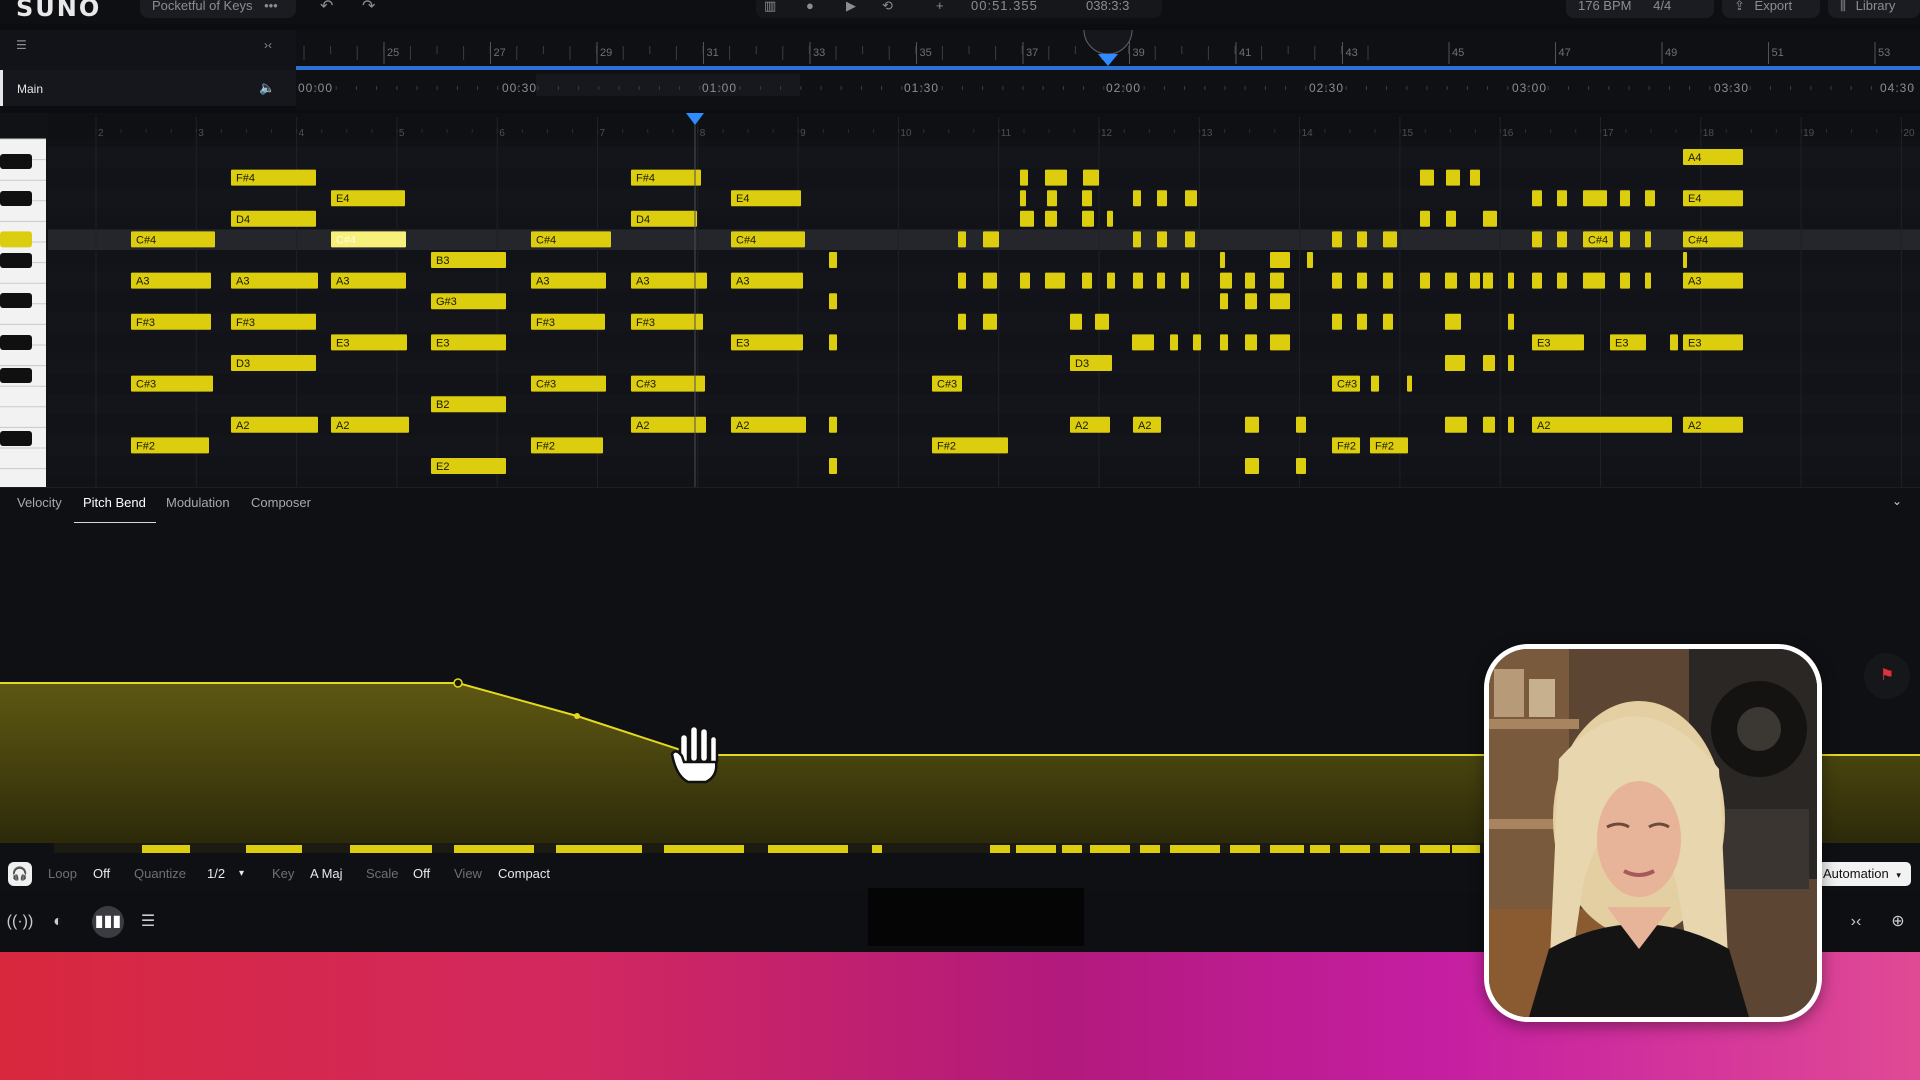  What do you see at coordinates (368, 8) in the screenshot?
I see `redo-icon: ↷` at bounding box center [368, 8].